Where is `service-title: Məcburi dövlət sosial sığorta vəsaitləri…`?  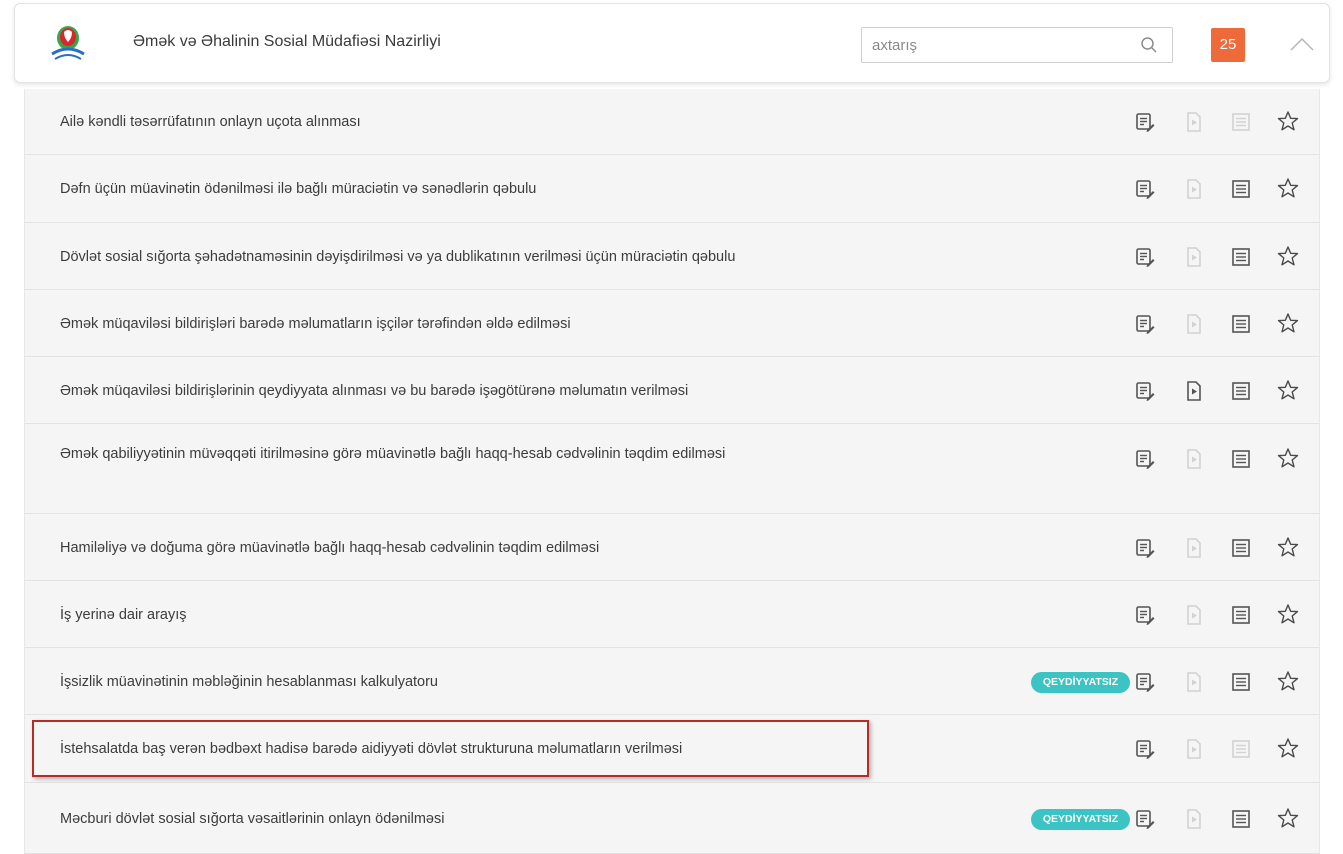 service-title: Məcburi dövlət sosial sığorta vəsaitləri… is located at coordinates (440, 819).